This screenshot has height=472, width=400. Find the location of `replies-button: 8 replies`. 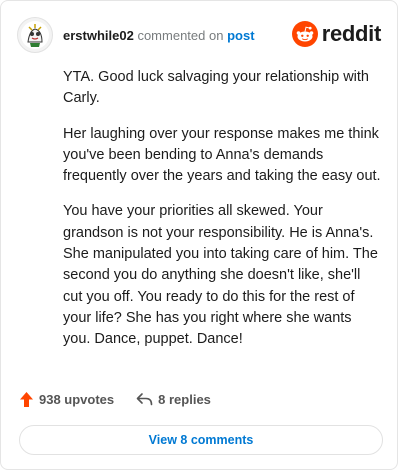

replies-button: 8 replies is located at coordinates (173, 399).